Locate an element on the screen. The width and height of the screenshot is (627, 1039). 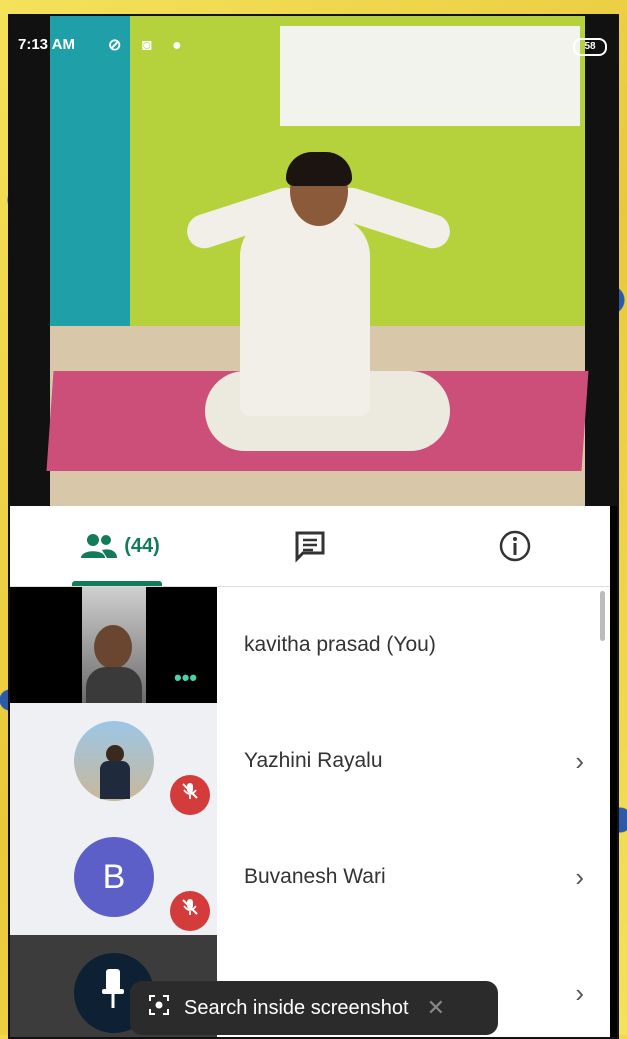
close-icon: ✕ is located at coordinates (436, 1008).